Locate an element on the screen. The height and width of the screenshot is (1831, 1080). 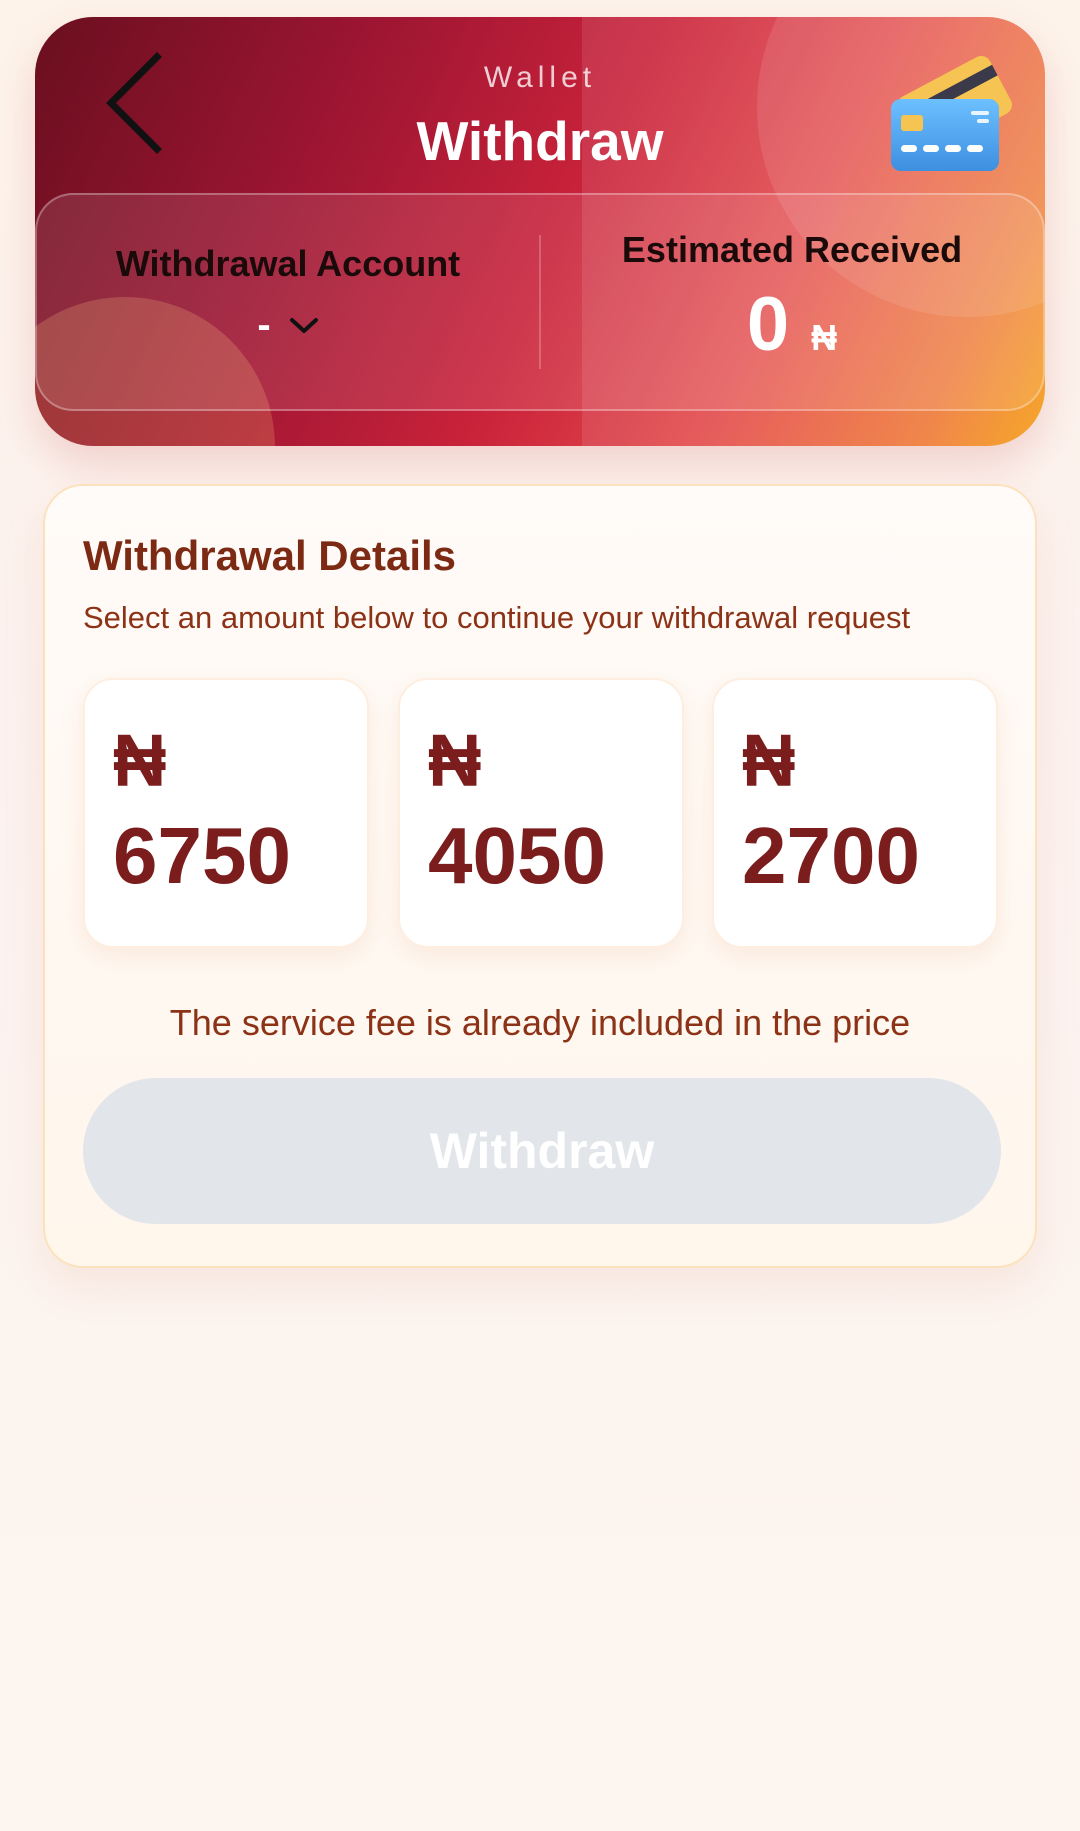
amount-value: 6750 is located at coordinates (202, 855).